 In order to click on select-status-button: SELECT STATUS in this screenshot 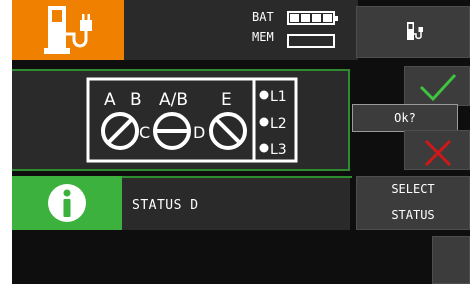, I will do `click(413, 203)`.